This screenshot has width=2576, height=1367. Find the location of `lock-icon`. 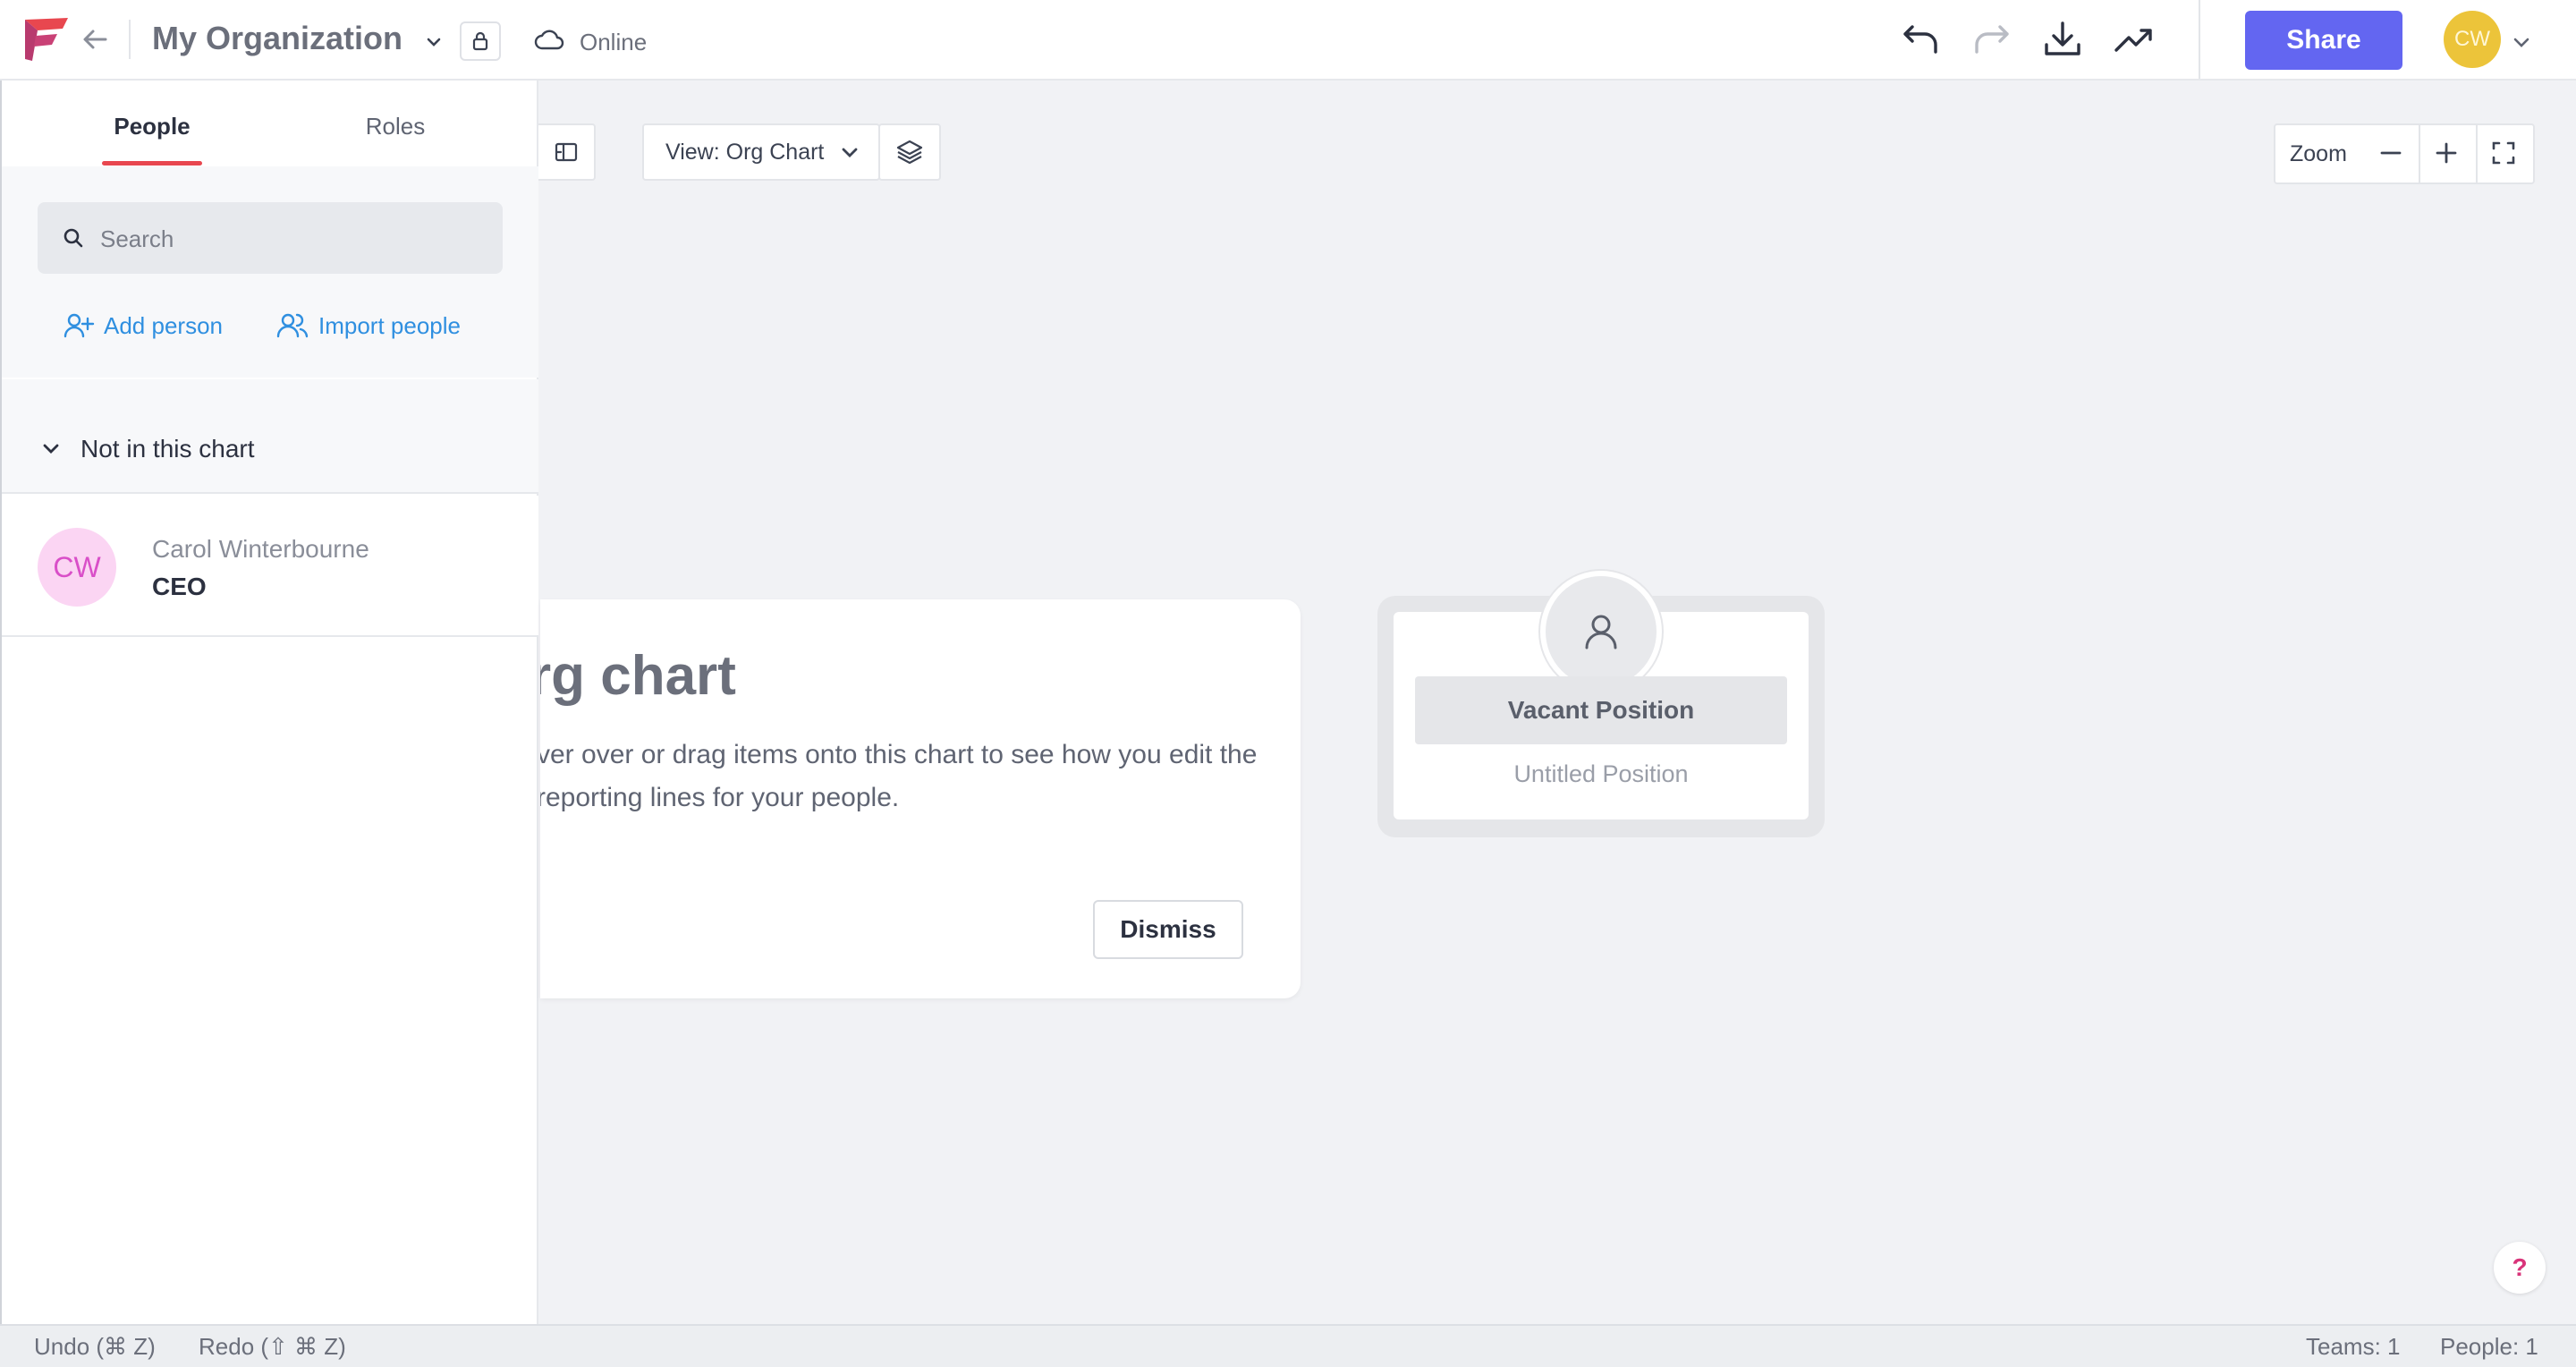

lock-icon is located at coordinates (480, 41).